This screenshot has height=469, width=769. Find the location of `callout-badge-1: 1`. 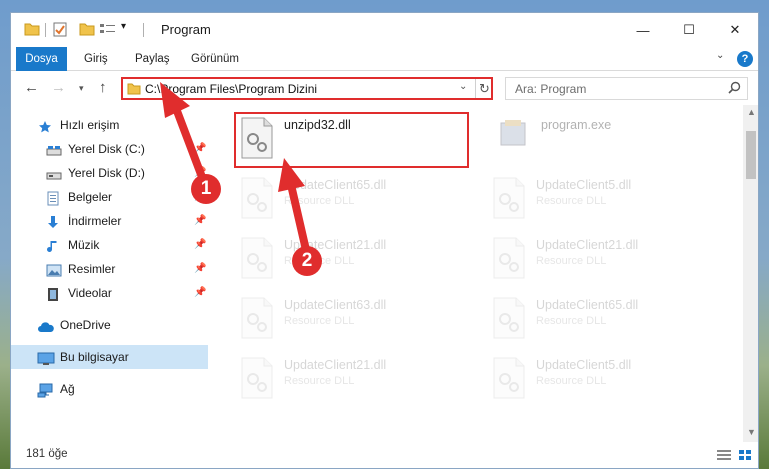

callout-badge-1: 1 is located at coordinates (206, 189).